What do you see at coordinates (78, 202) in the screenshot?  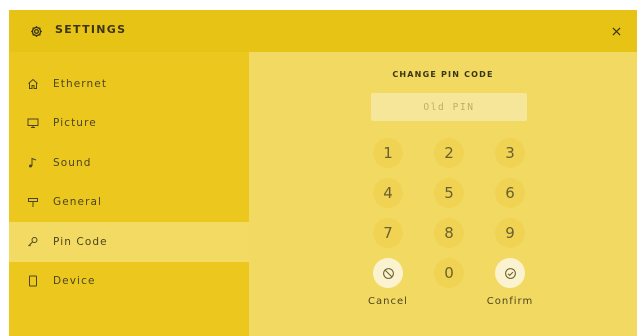 I see `sidebar-item-label: General` at bounding box center [78, 202].